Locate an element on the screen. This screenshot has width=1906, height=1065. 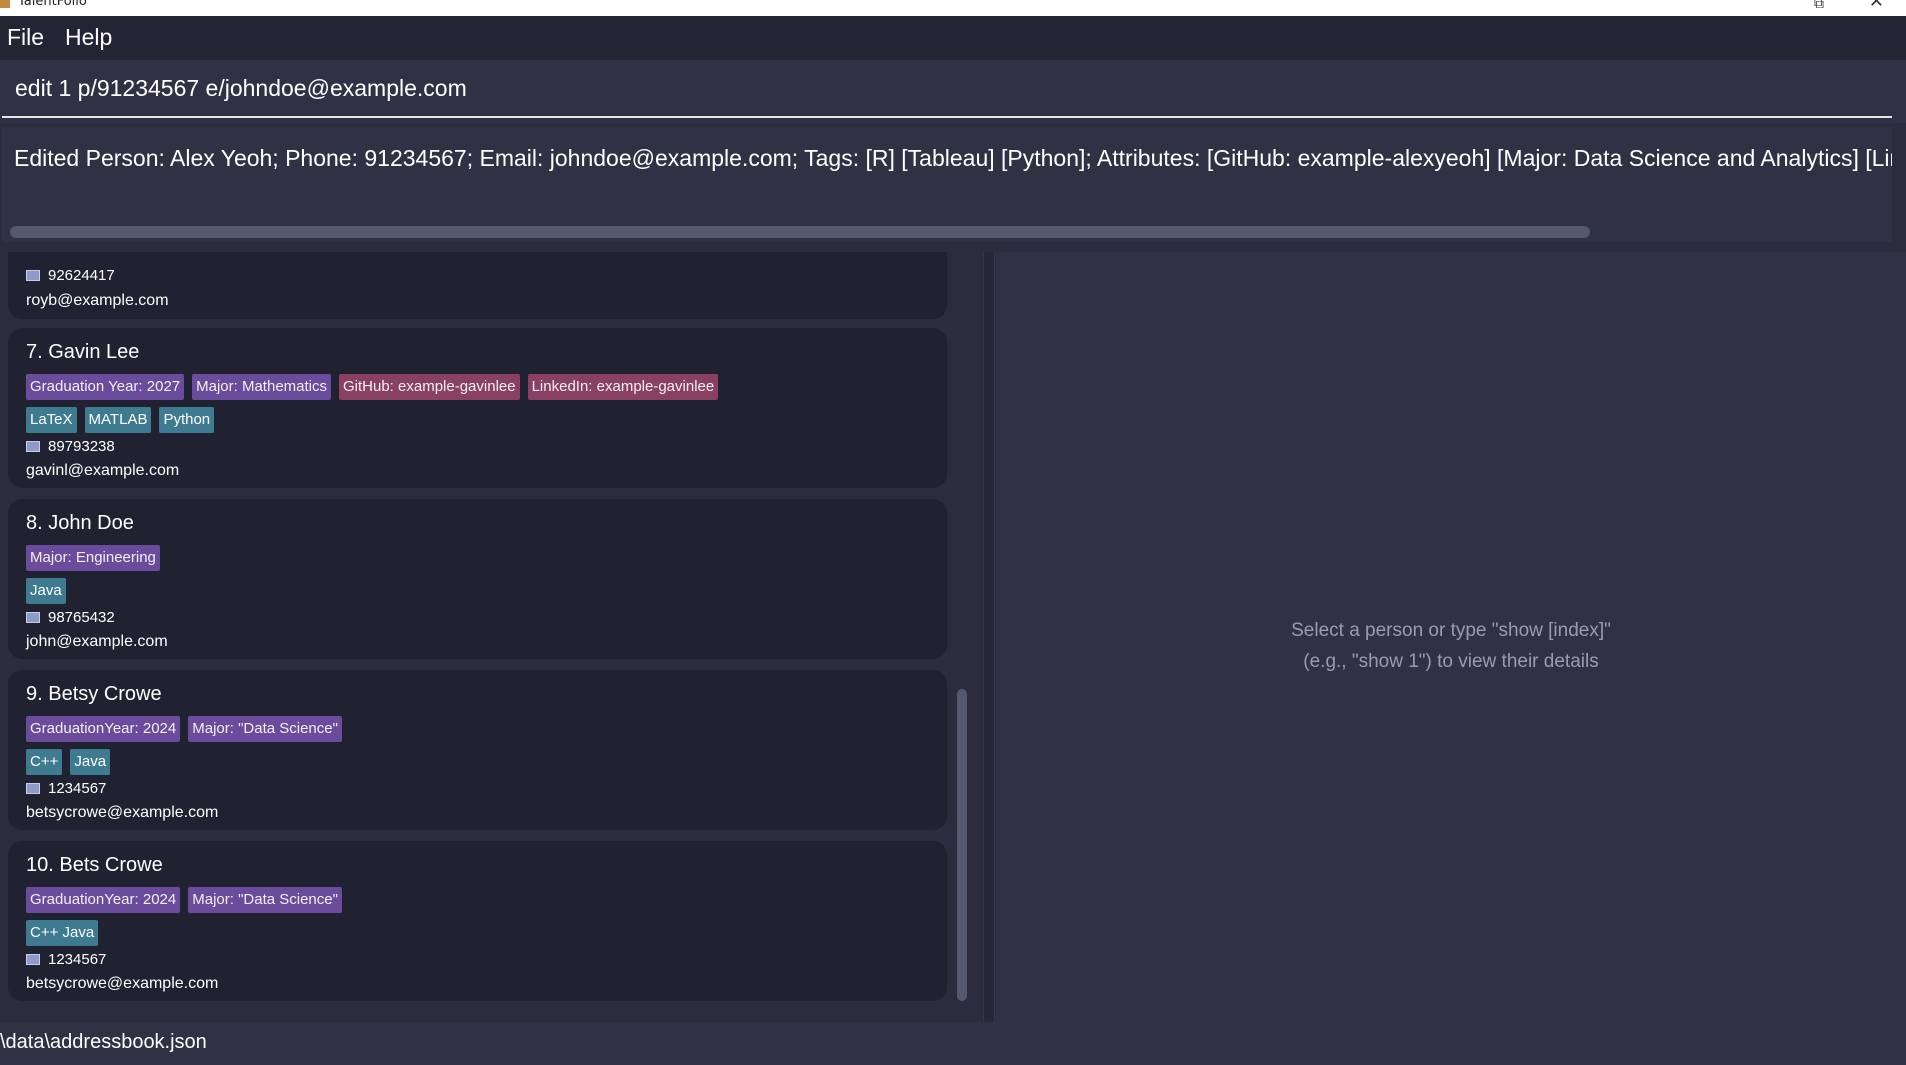
command-box is located at coordinates (953, 91).